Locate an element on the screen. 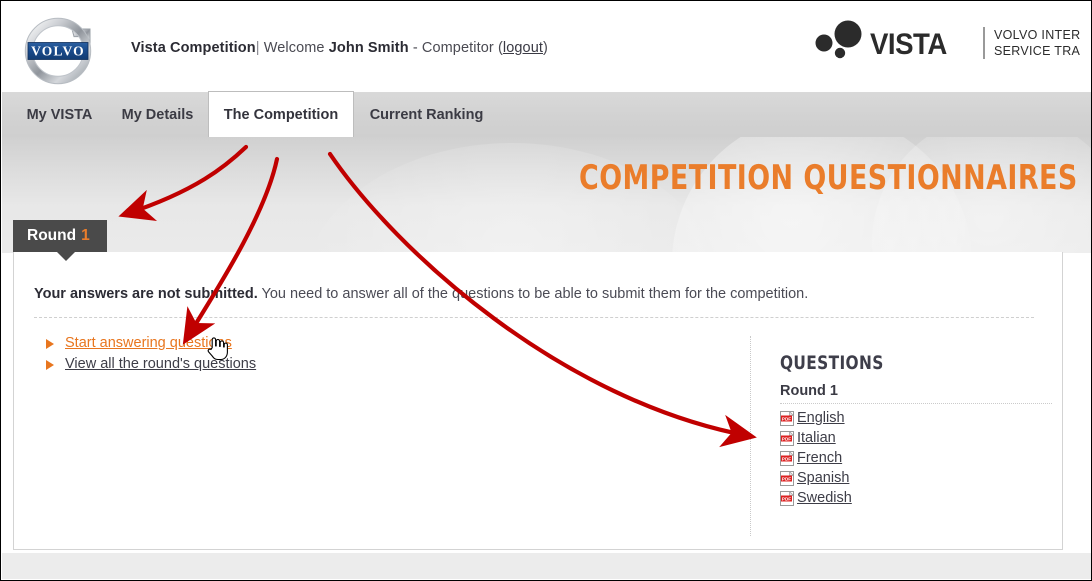  hand-pointer-cursor is located at coordinates (217, 349).